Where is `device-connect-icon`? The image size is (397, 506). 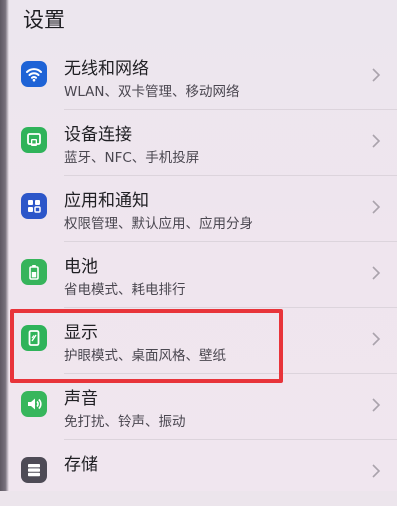 device-connect-icon is located at coordinates (34, 140).